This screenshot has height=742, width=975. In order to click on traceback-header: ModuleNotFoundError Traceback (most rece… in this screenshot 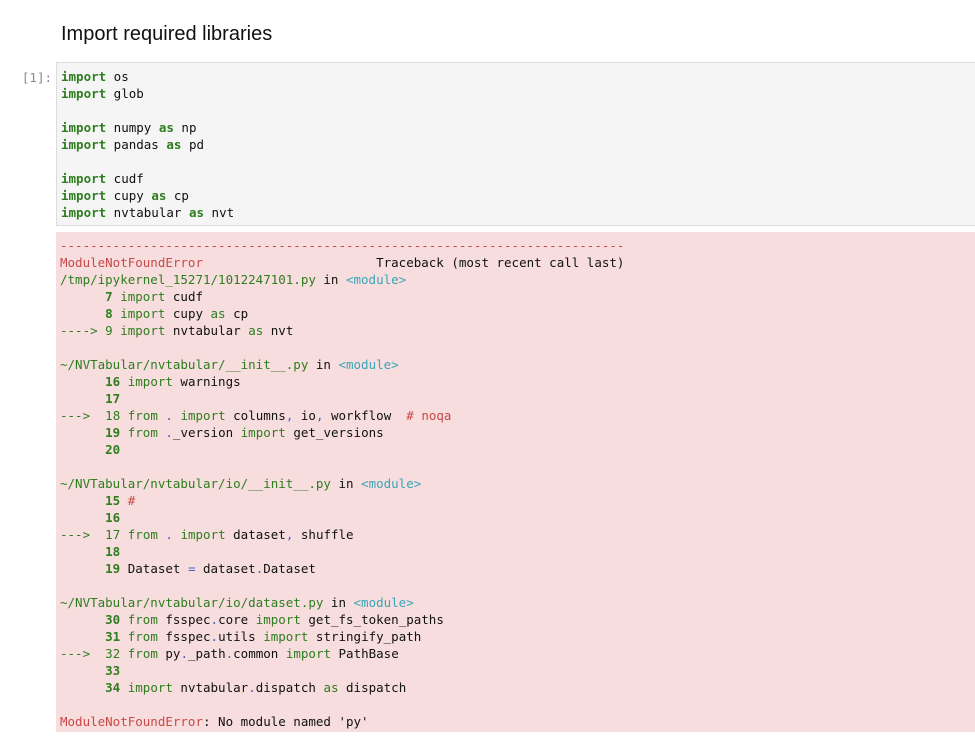, I will do `click(342, 262)`.